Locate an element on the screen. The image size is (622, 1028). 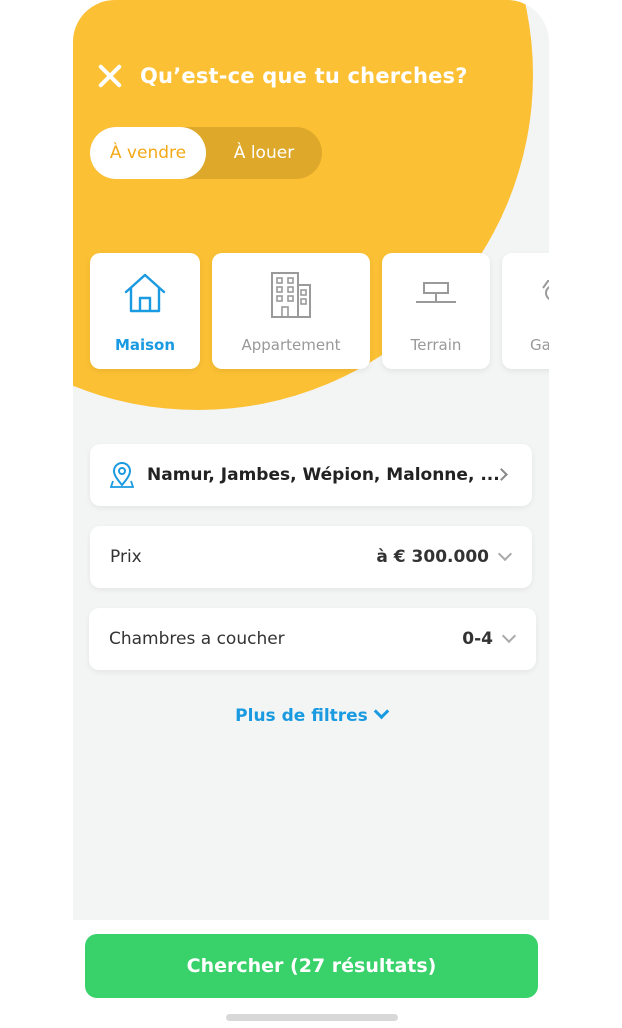
tab-for-rent: À louer is located at coordinates (264, 153).